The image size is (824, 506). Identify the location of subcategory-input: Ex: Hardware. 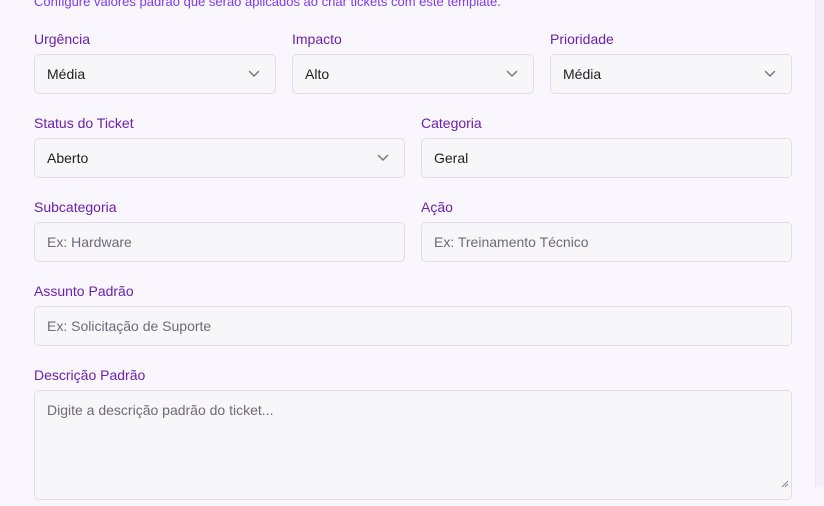
(219, 242).